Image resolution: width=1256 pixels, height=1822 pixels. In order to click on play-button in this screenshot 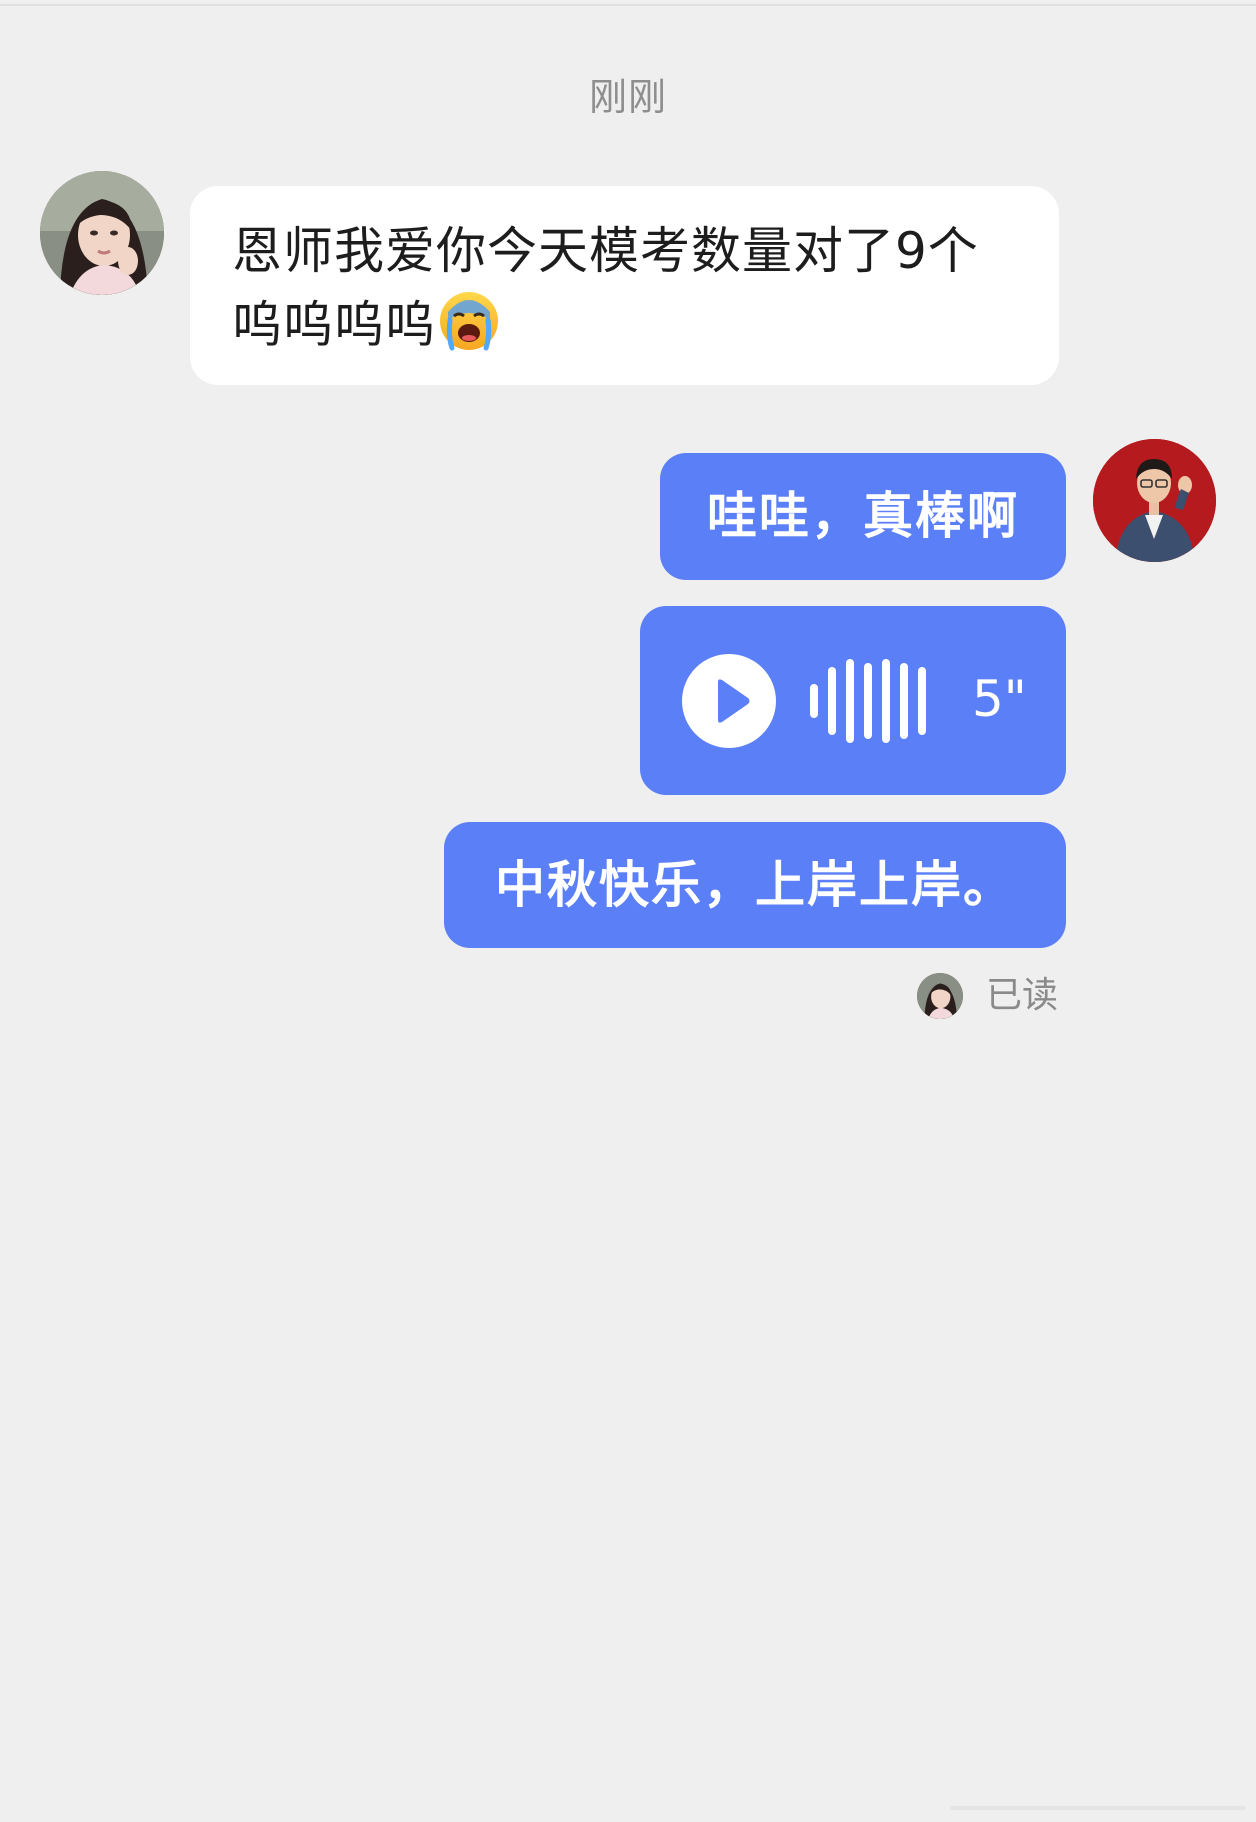, I will do `click(729, 701)`.